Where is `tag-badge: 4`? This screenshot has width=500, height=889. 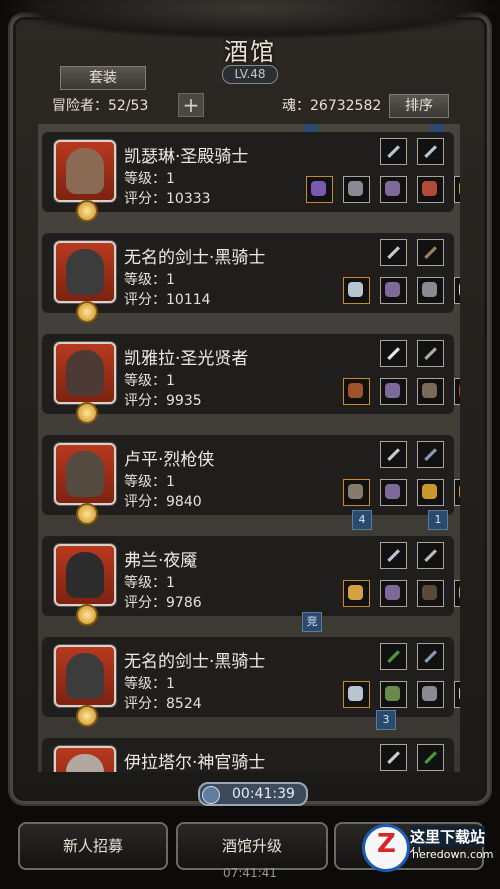 tag-badge: 4 is located at coordinates (362, 520).